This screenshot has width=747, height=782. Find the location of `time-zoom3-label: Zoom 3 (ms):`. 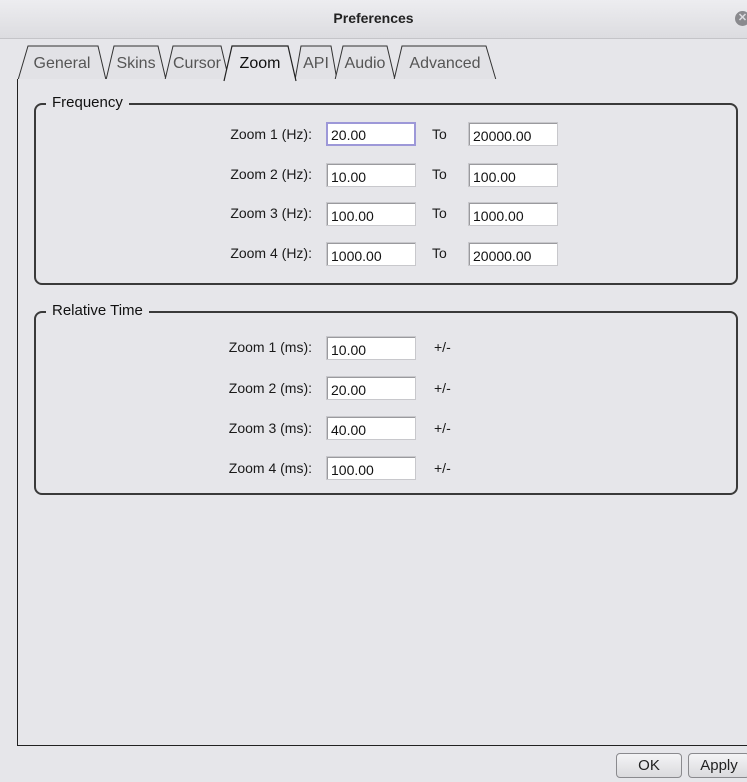

time-zoom3-label: Zoom 3 (ms): is located at coordinates (270, 428).